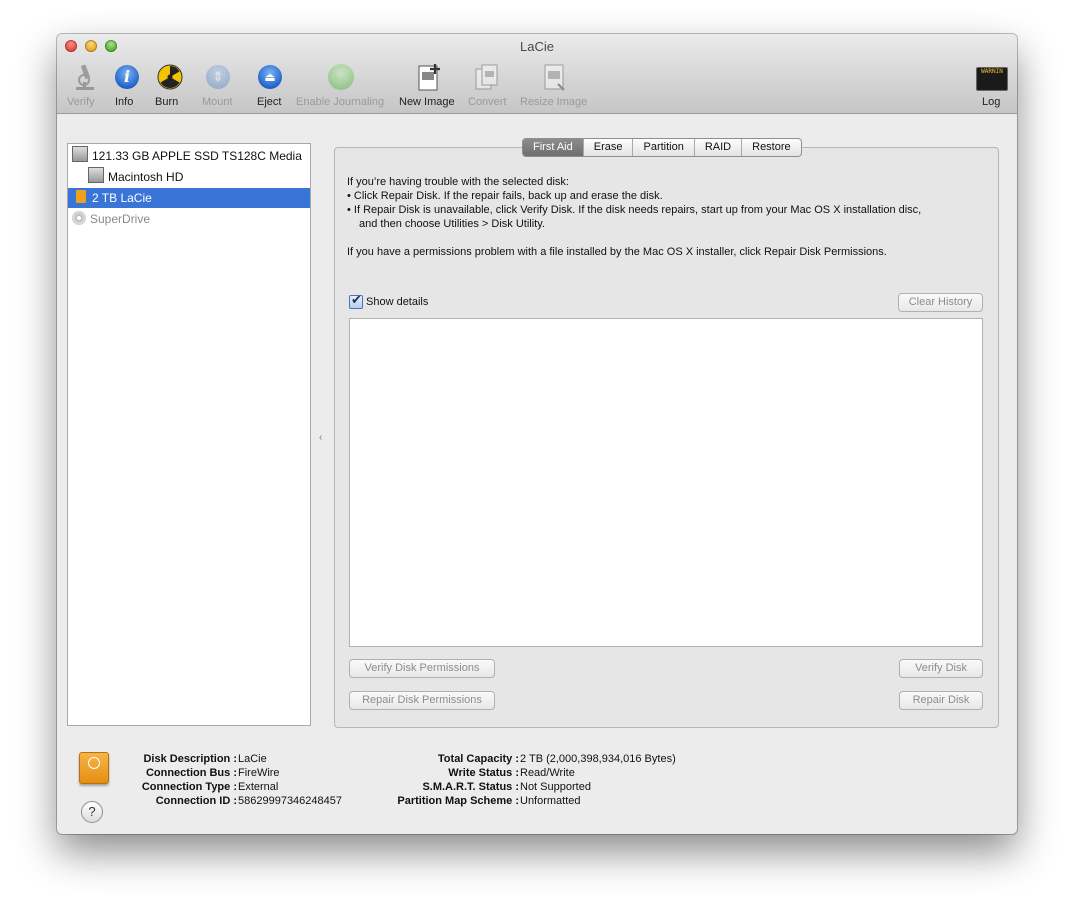 Image resolution: width=1074 pixels, height=914 pixels. What do you see at coordinates (197, 156) in the screenshot?
I see `disk-list-label: 121.33 GB APPLE SSD TS128C Media` at bounding box center [197, 156].